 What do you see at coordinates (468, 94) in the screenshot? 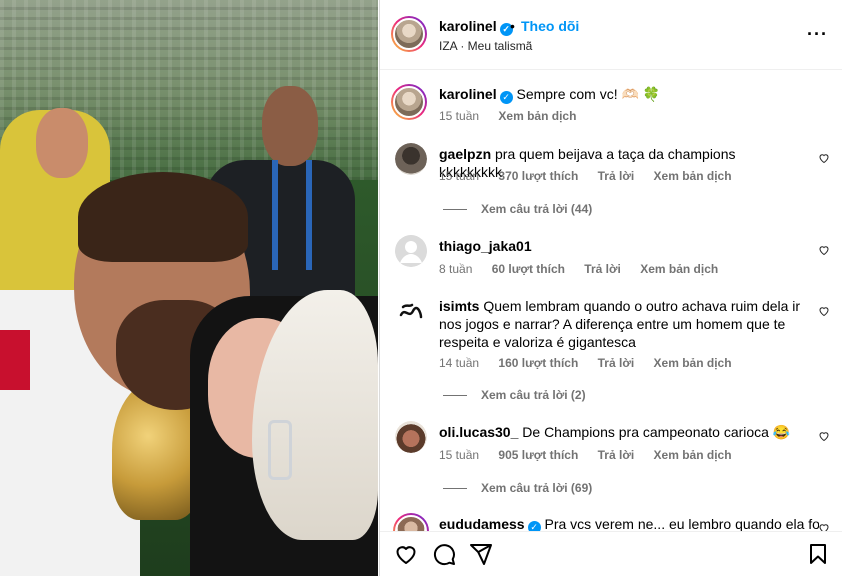
I see `caption-username: karolinel` at bounding box center [468, 94].